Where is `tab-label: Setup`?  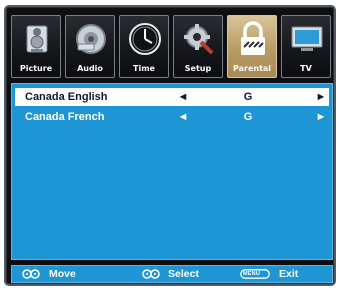
tab-label: Setup is located at coordinates (198, 68).